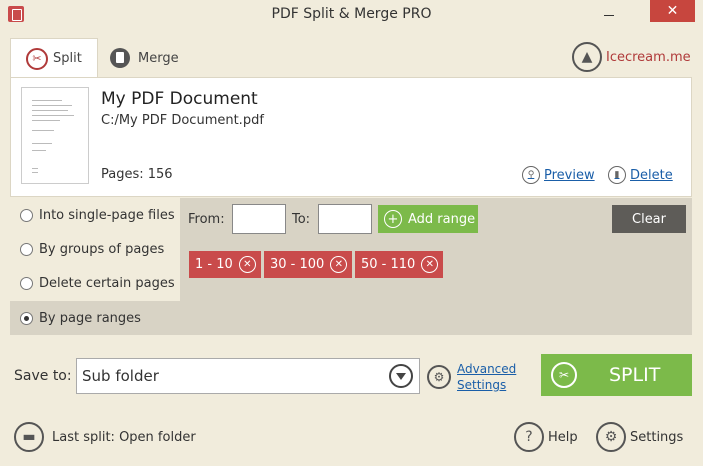 Image resolution: width=703 pixels, height=466 pixels. What do you see at coordinates (563, 437) in the screenshot?
I see `help-label: Help` at bounding box center [563, 437].